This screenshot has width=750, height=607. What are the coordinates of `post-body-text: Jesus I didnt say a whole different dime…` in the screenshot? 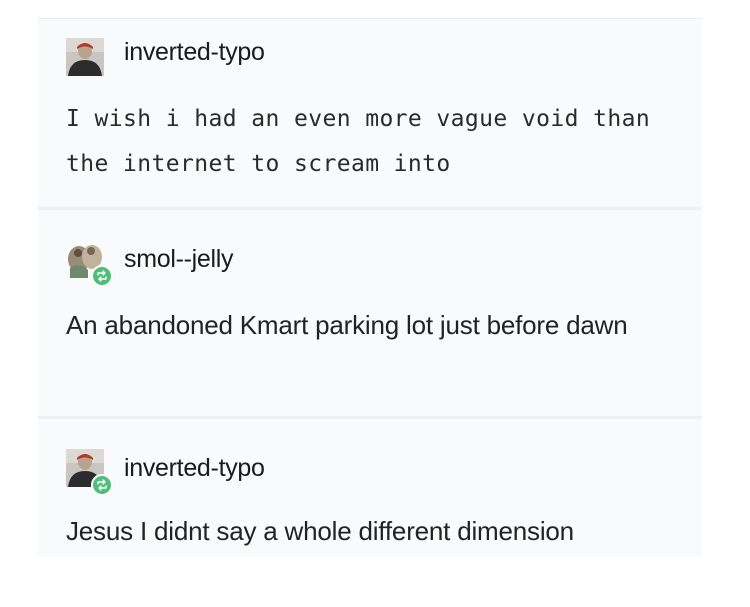 It's located at (320, 531).